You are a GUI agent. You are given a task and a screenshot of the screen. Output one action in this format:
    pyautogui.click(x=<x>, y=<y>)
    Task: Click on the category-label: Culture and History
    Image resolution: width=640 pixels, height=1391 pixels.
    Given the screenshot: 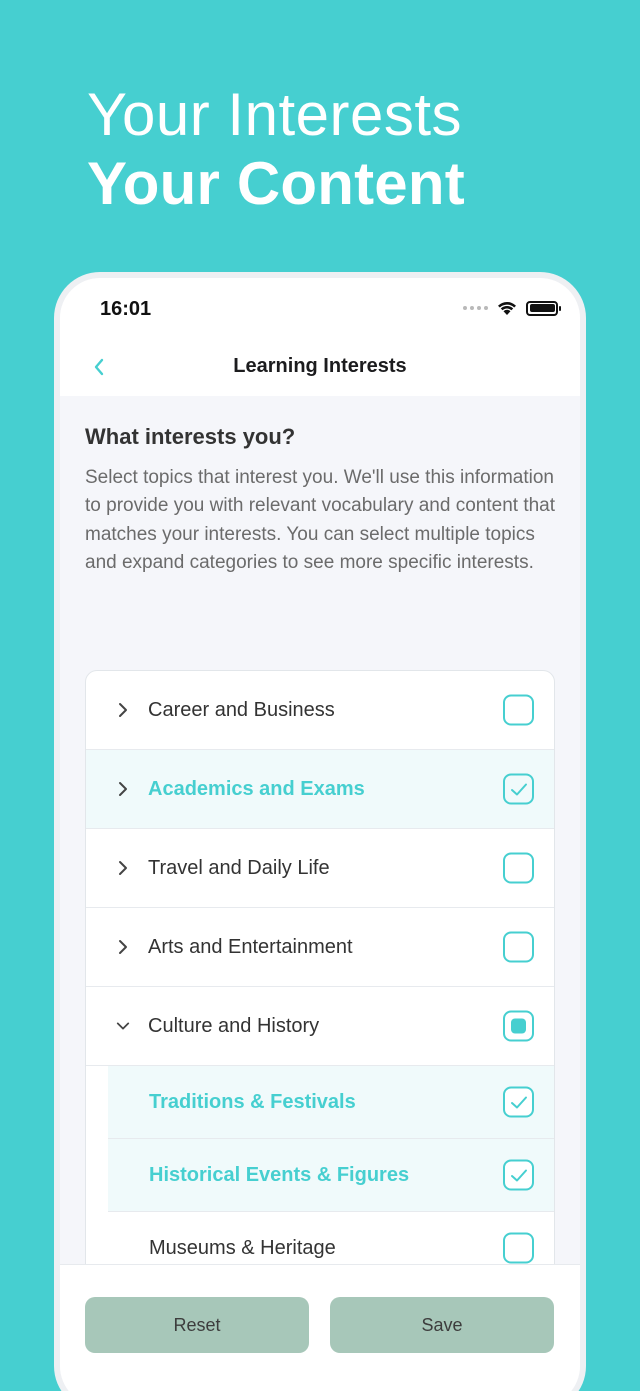 What is the action you would take?
    pyautogui.click(x=234, y=1025)
    